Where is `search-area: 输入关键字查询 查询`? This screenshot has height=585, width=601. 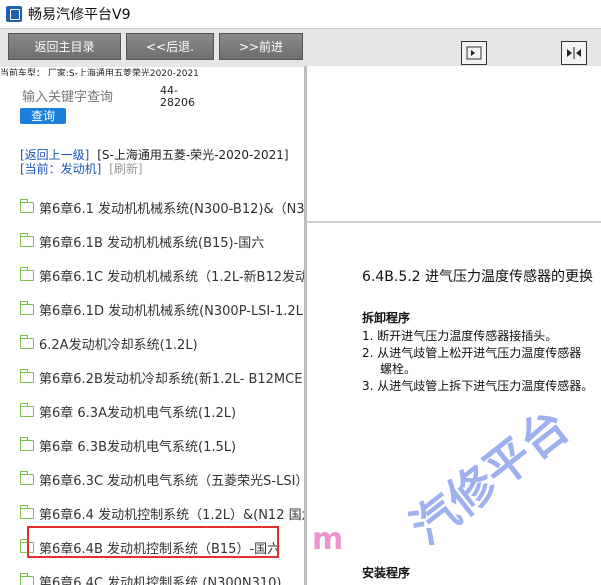
search-area: 输入关键字查询 查询 is located at coordinates (88, 103).